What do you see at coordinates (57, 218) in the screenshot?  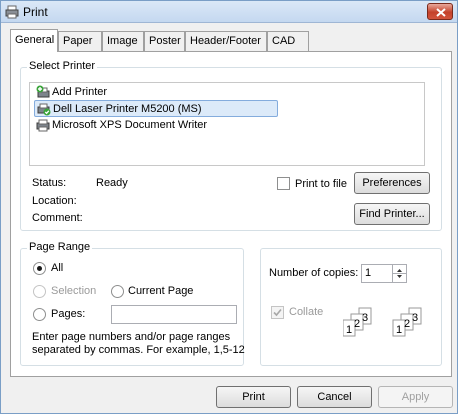 I see `comment-label: Comment:` at bounding box center [57, 218].